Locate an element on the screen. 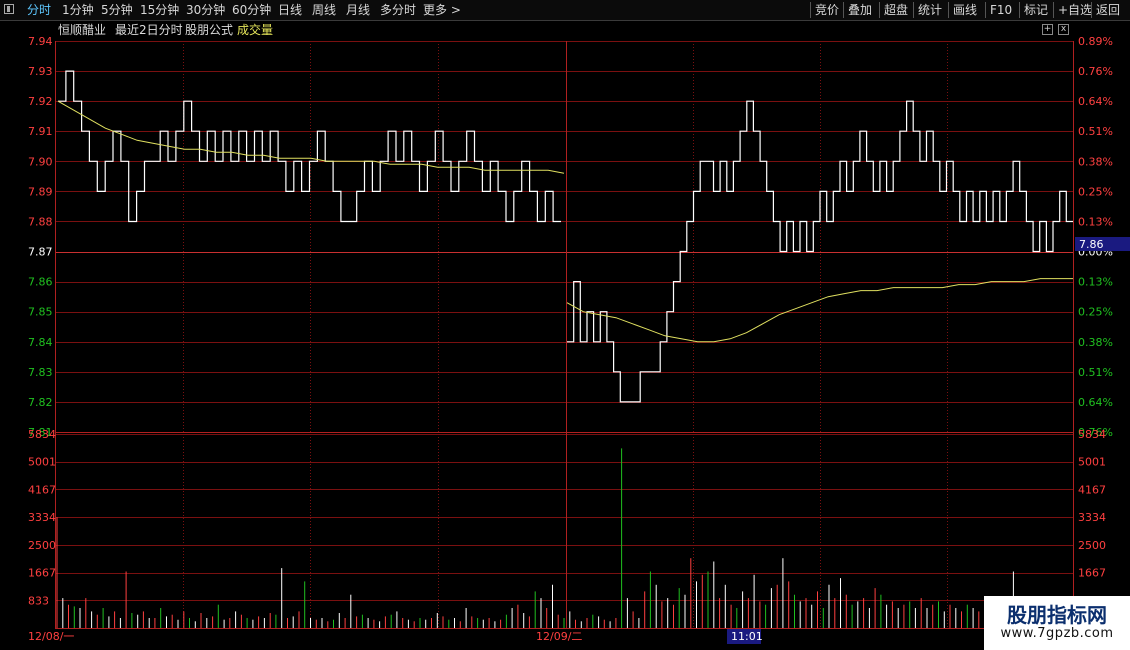 The width and height of the screenshot is (1130, 650). price-tick-label: 7.89 is located at coordinates (40, 191).